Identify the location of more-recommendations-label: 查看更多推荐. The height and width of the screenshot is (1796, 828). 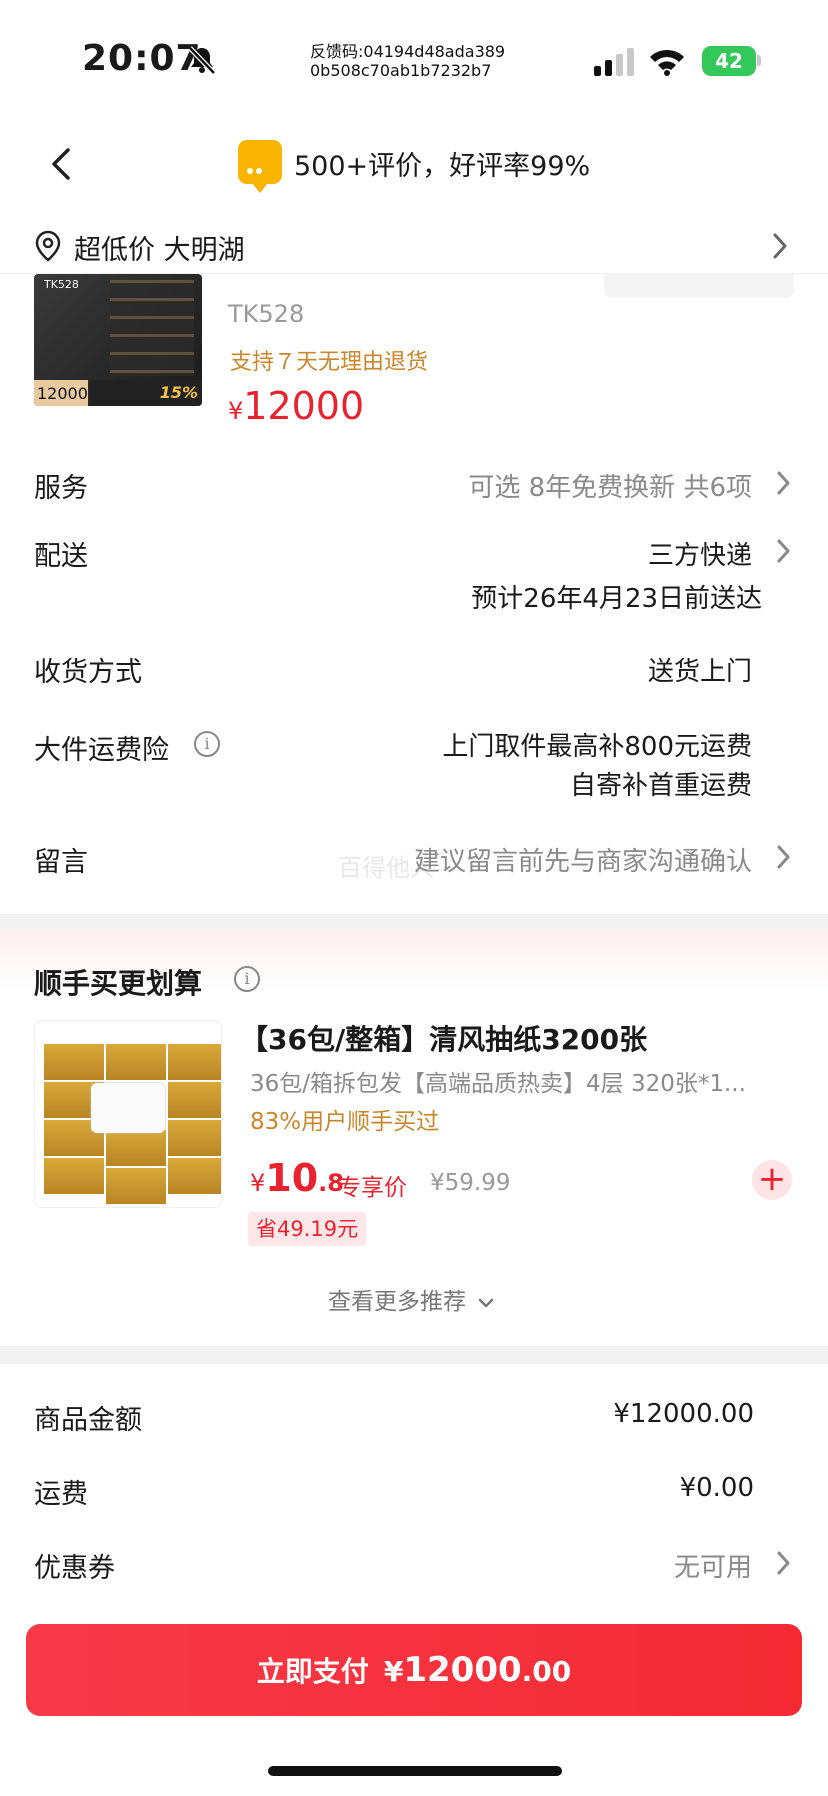
(397, 1302).